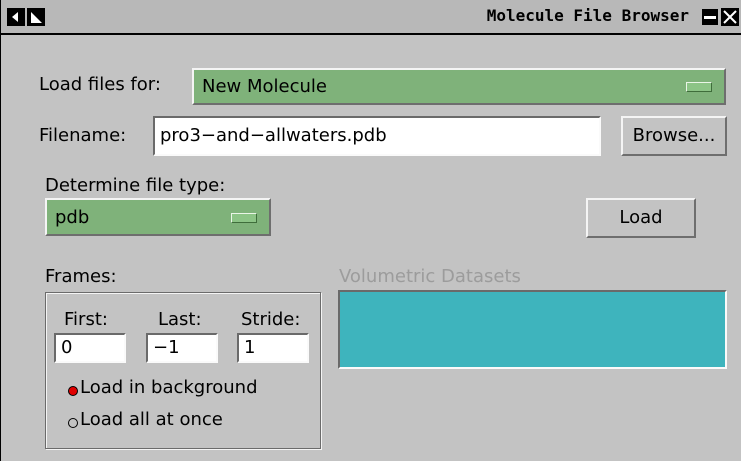 The width and height of the screenshot is (750, 461). I want to click on load-all-at-once-label: Load all at once, so click(151, 419).